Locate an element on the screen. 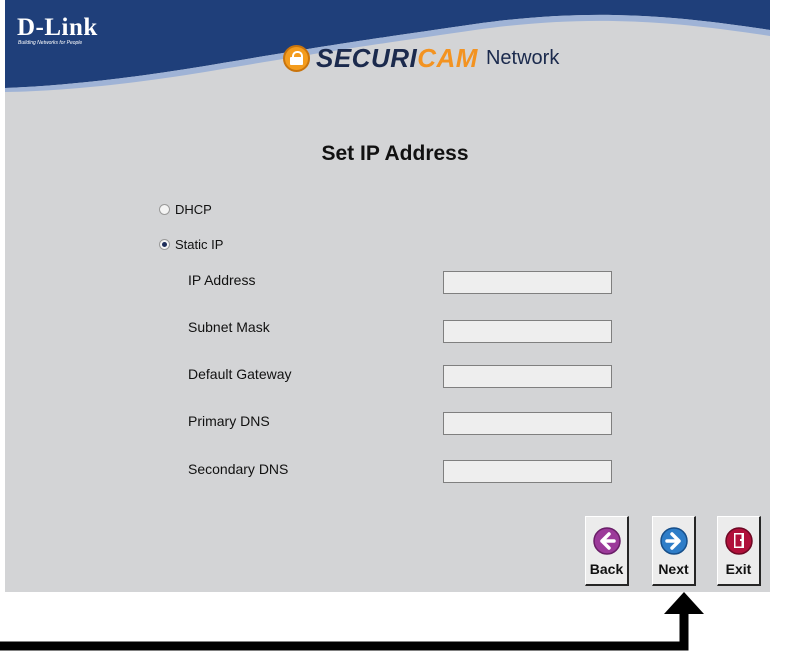  brand-name: D-Link is located at coordinates (57, 27).